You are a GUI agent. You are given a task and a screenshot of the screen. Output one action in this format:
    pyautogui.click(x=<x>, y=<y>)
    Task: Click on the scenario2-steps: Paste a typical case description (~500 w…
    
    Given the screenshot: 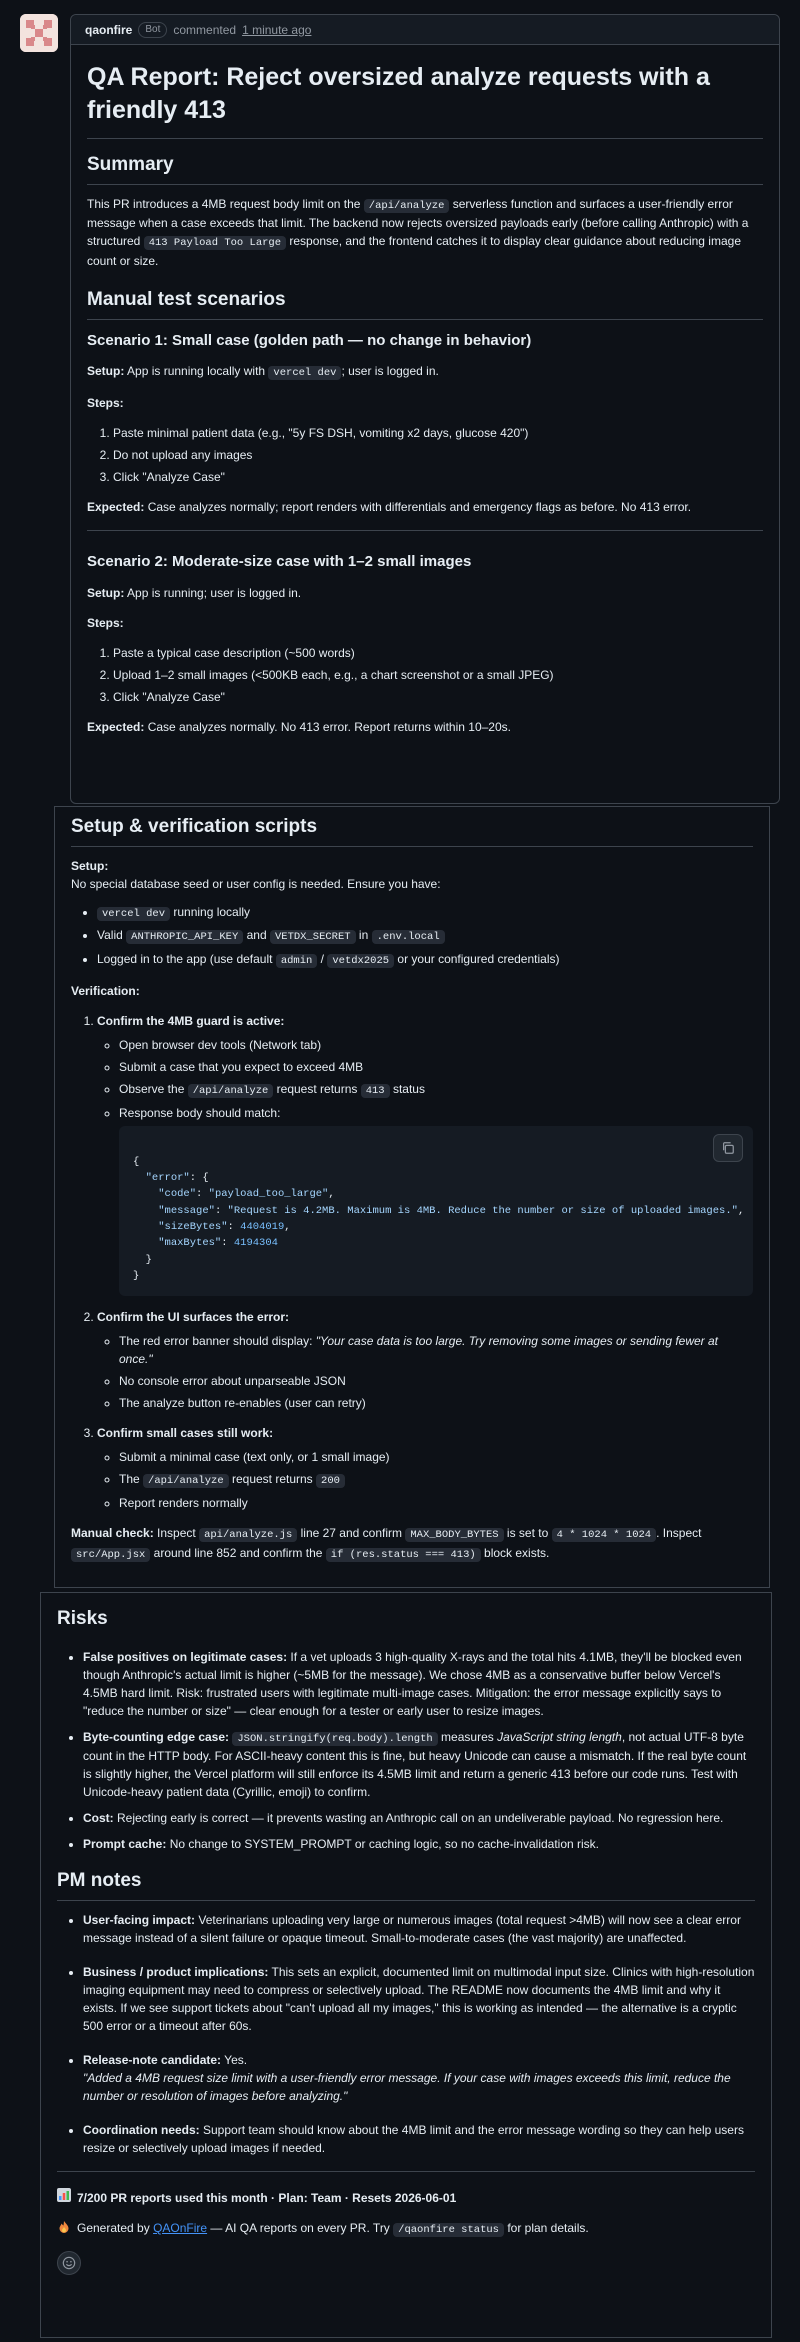 What is the action you would take?
    pyautogui.click(x=425, y=675)
    